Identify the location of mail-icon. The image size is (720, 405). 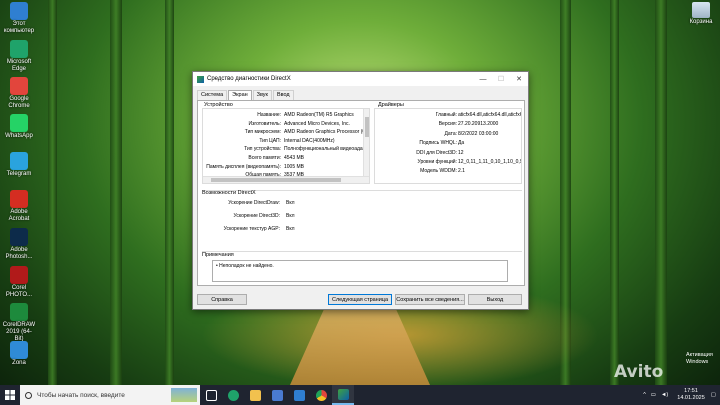
(299, 395).